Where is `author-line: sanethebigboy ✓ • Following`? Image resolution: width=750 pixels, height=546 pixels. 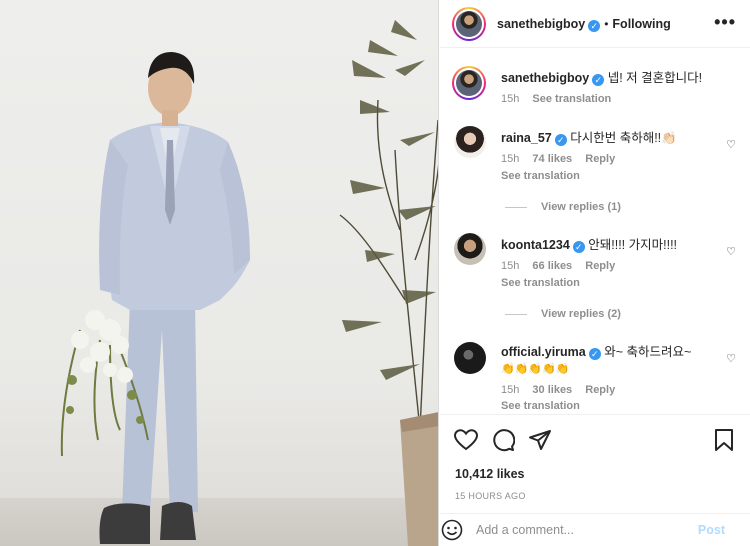
author-line: sanethebigboy ✓ • Following is located at coordinates (584, 24).